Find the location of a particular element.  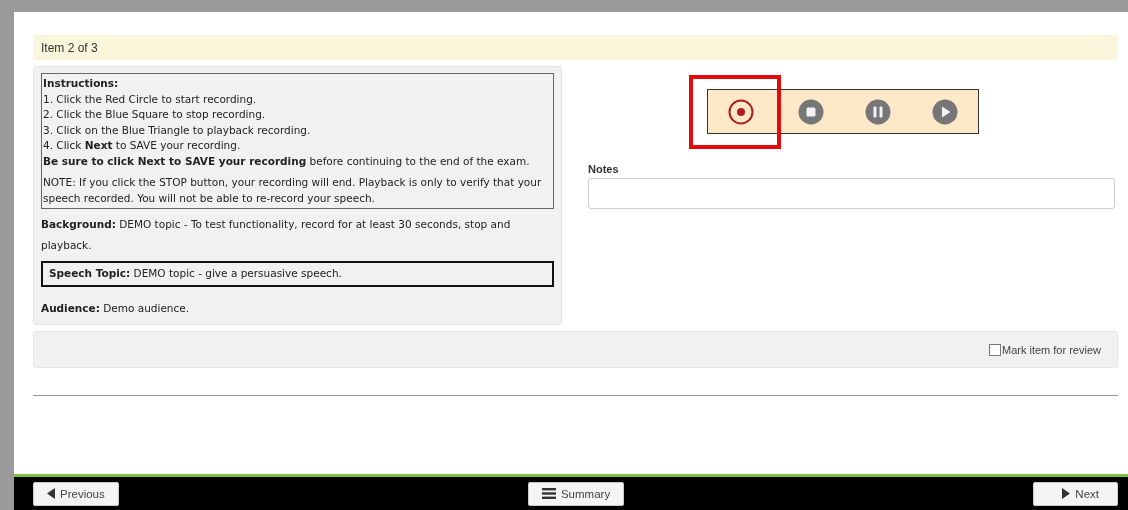

review-label: Mark item for review is located at coordinates (1051, 349).